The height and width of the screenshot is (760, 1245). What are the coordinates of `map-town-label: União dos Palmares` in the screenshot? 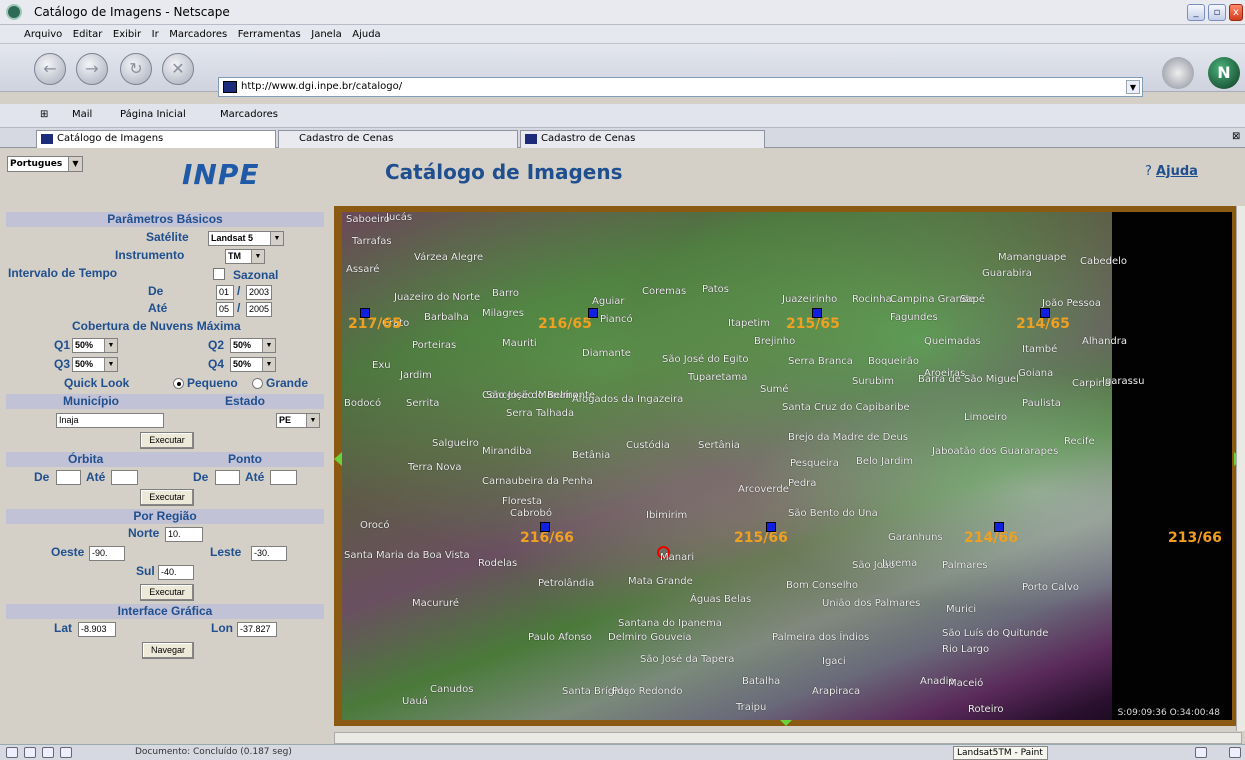 It's located at (871, 603).